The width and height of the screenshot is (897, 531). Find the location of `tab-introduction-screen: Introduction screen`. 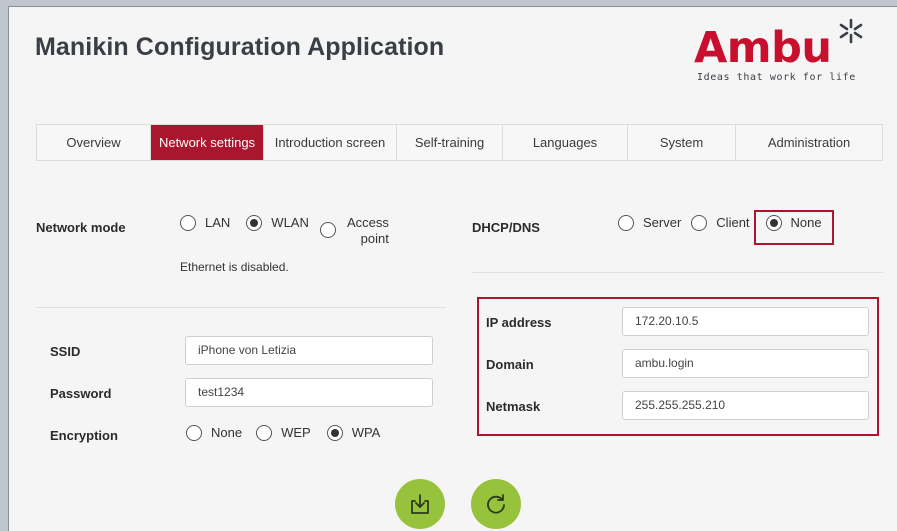

tab-introduction-screen: Introduction screen is located at coordinates (330, 142).